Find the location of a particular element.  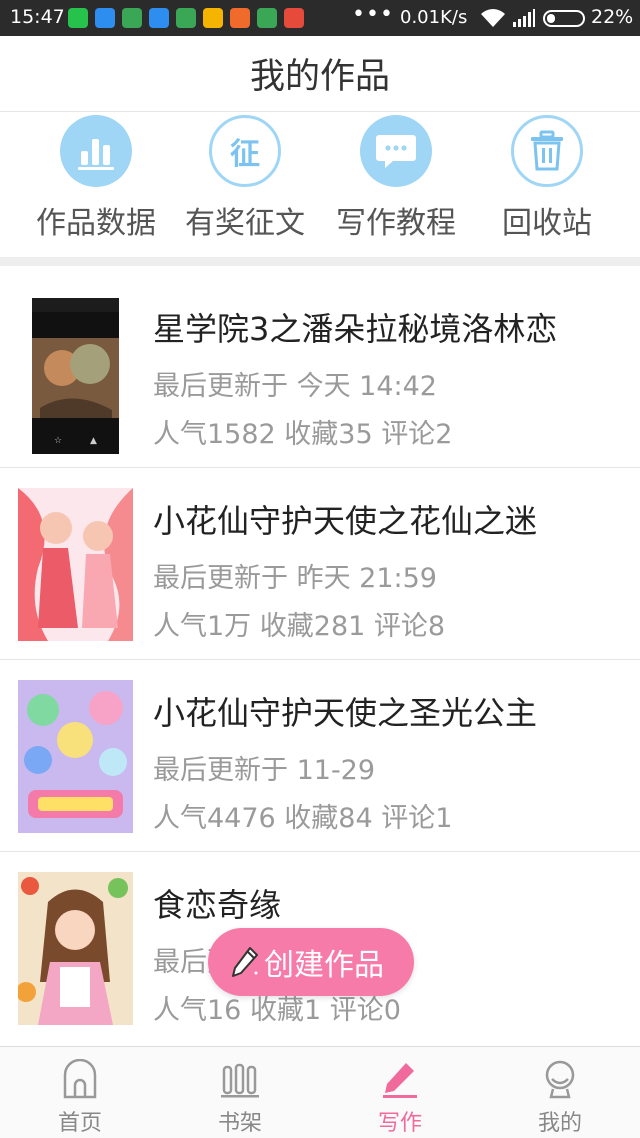

chat-bubble-icon is located at coordinates (396, 151).